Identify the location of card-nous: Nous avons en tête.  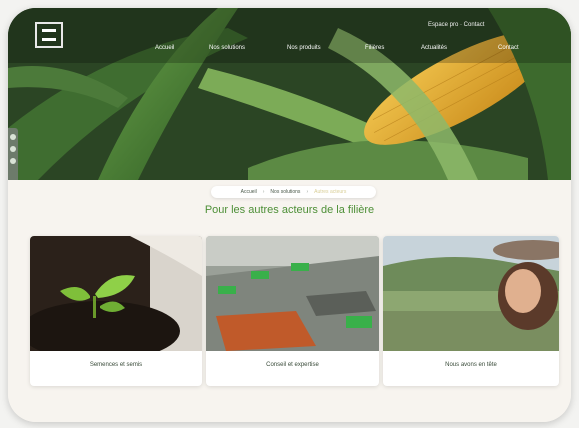
(471, 311).